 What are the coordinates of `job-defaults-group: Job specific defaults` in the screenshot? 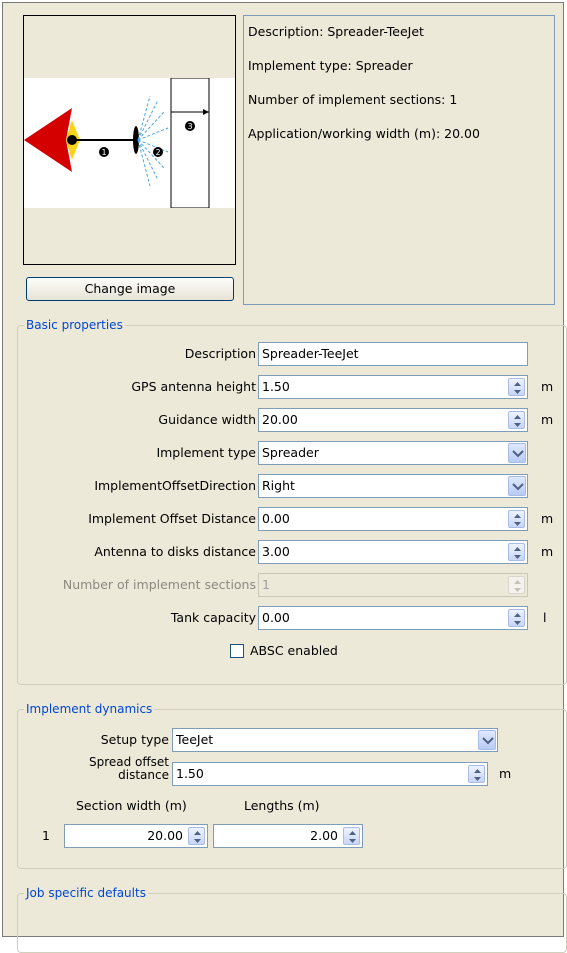 It's located at (292, 919).